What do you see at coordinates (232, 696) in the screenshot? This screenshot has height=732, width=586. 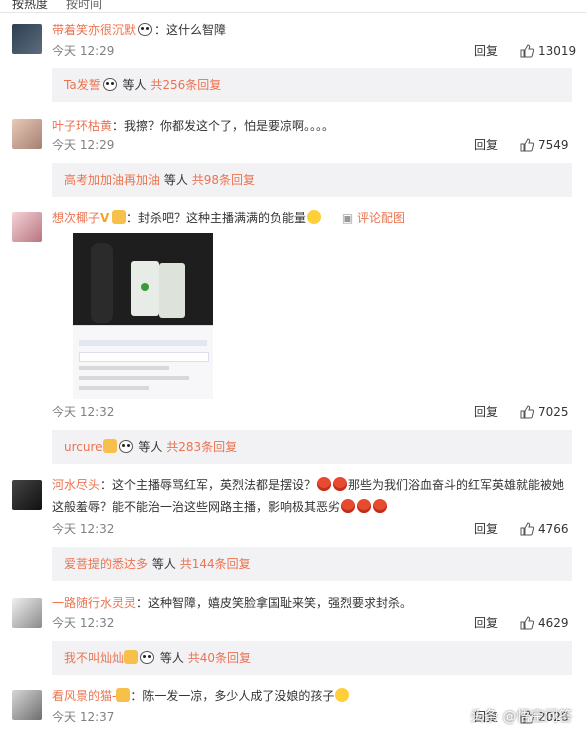 I see `comment-text: ：陈一发一凉，多少人成了没娘的孩子` at bounding box center [232, 696].